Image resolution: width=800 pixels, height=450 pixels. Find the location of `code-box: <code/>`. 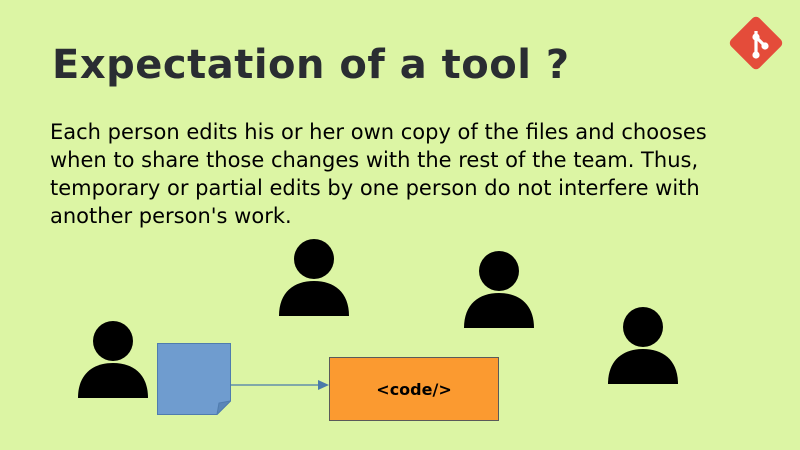

code-box: <code/> is located at coordinates (414, 389).